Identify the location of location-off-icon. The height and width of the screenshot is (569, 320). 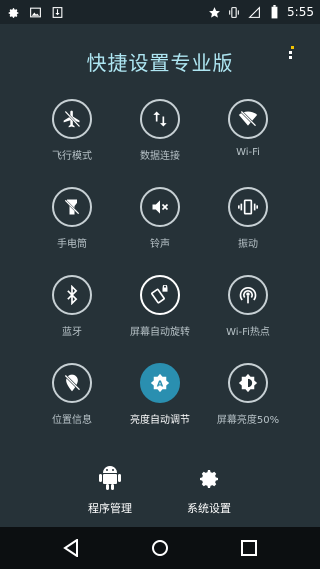
(72, 383).